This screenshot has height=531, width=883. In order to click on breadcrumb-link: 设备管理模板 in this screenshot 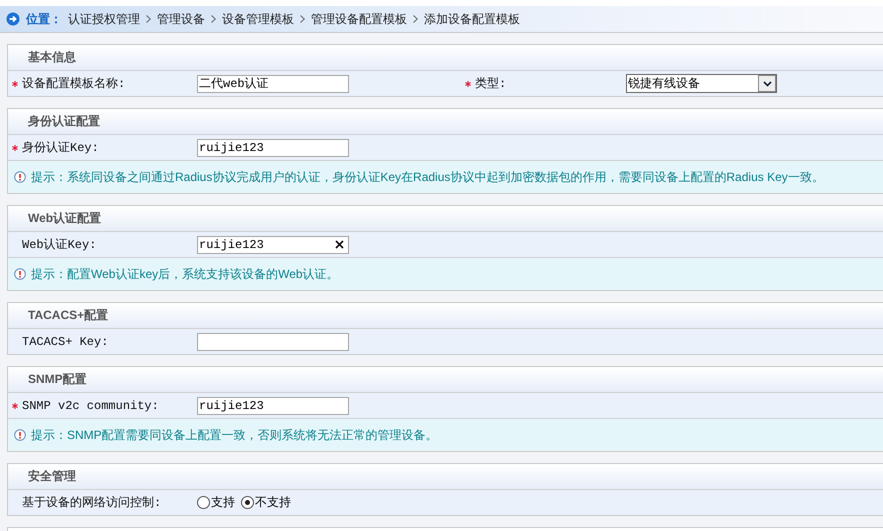, I will do `click(258, 19)`.